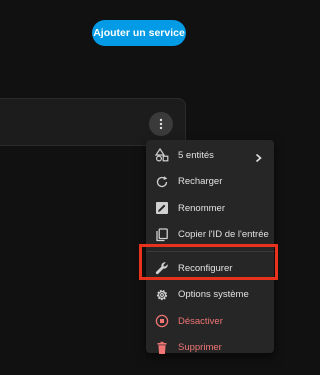 This screenshot has width=320, height=375. I want to click on overflow-menu-button, so click(161, 124).